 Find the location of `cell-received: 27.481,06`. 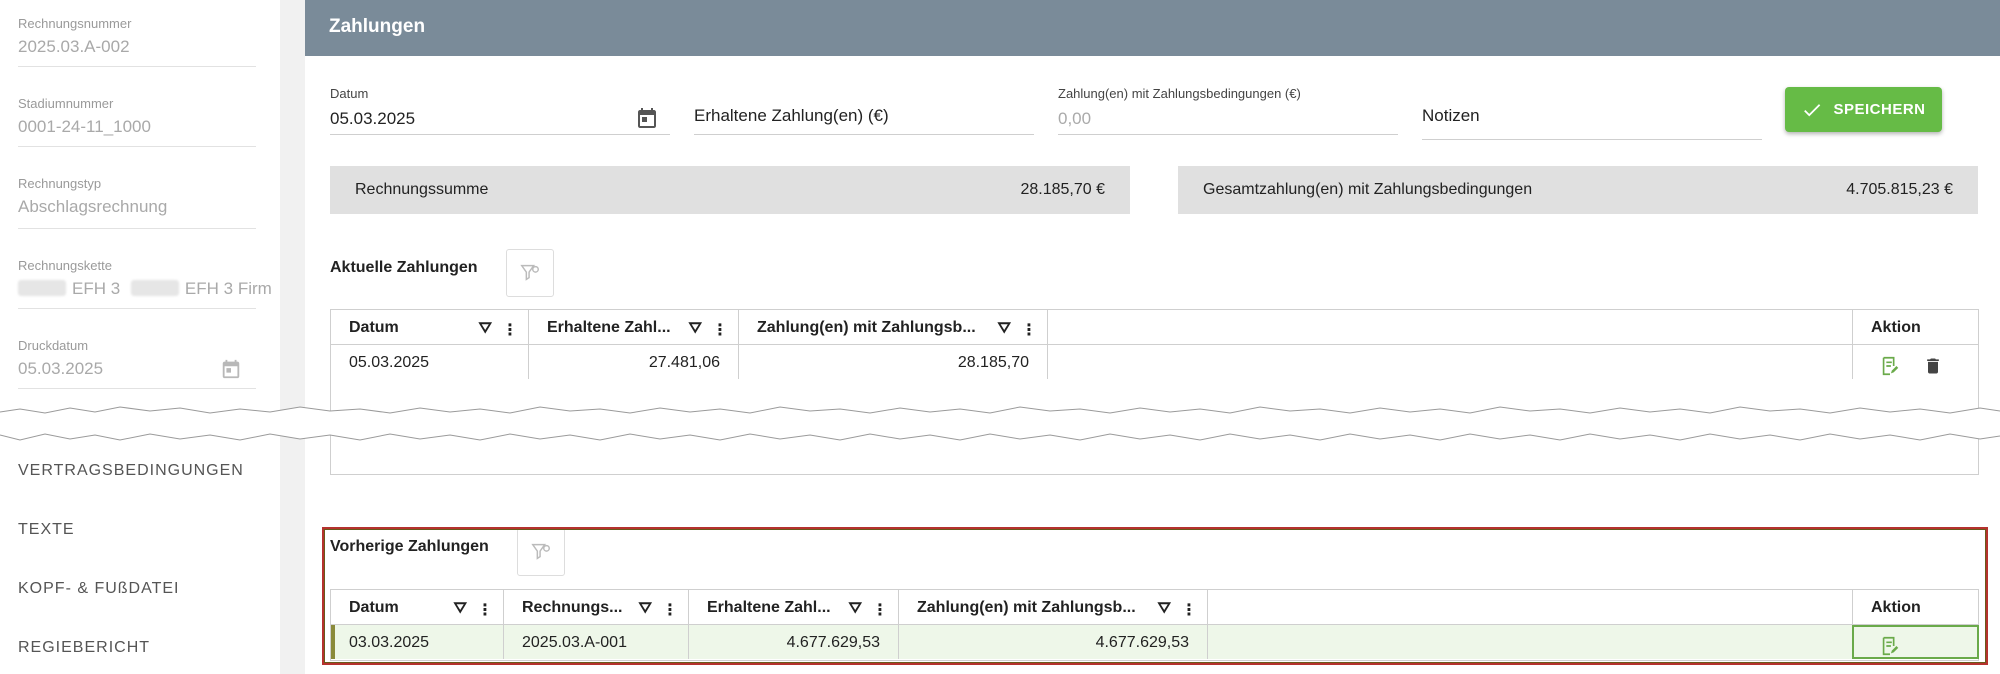

cell-received: 27.481,06 is located at coordinates (684, 362).